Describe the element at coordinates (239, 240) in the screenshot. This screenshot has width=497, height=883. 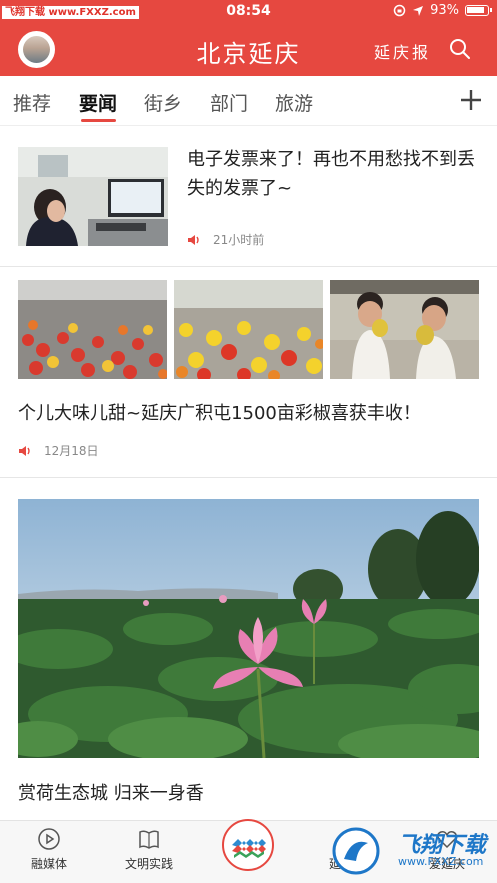
I see `article-time: 21小时前` at that location.